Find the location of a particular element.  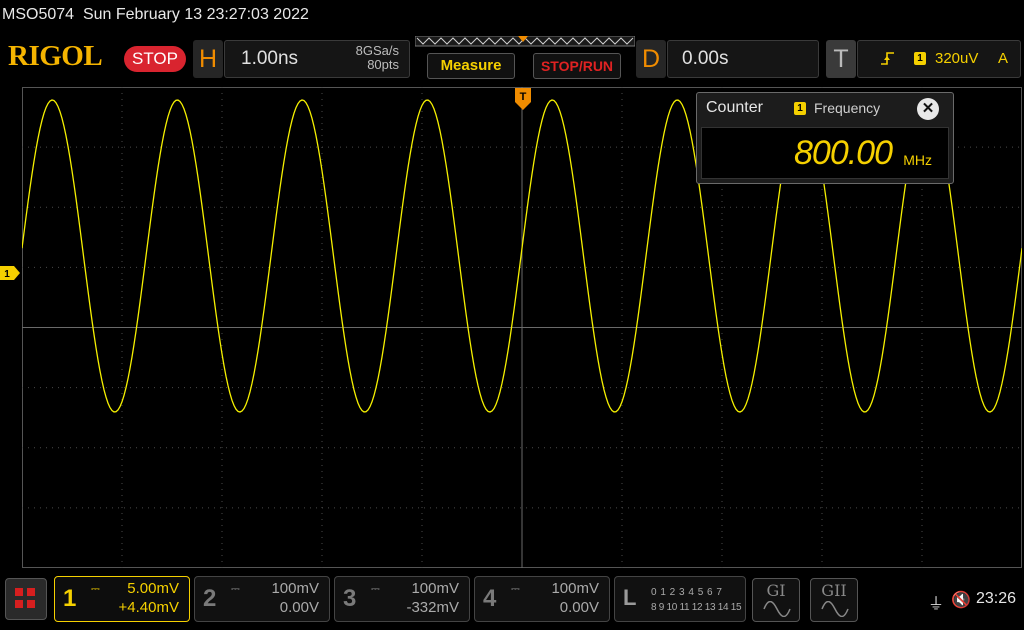

generator1-label: GI is located at coordinates (776, 590).